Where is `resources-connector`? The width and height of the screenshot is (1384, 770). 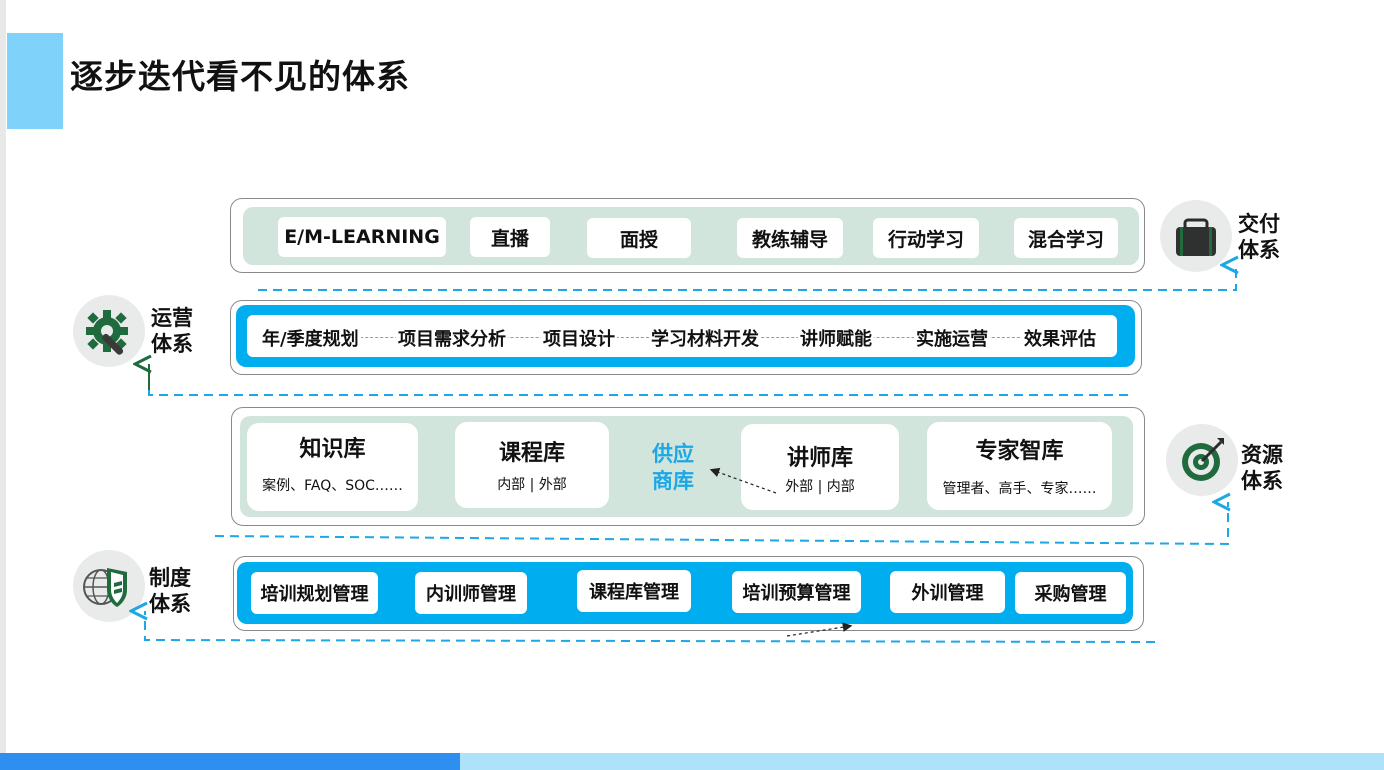 resources-connector is located at coordinates (721, 524).